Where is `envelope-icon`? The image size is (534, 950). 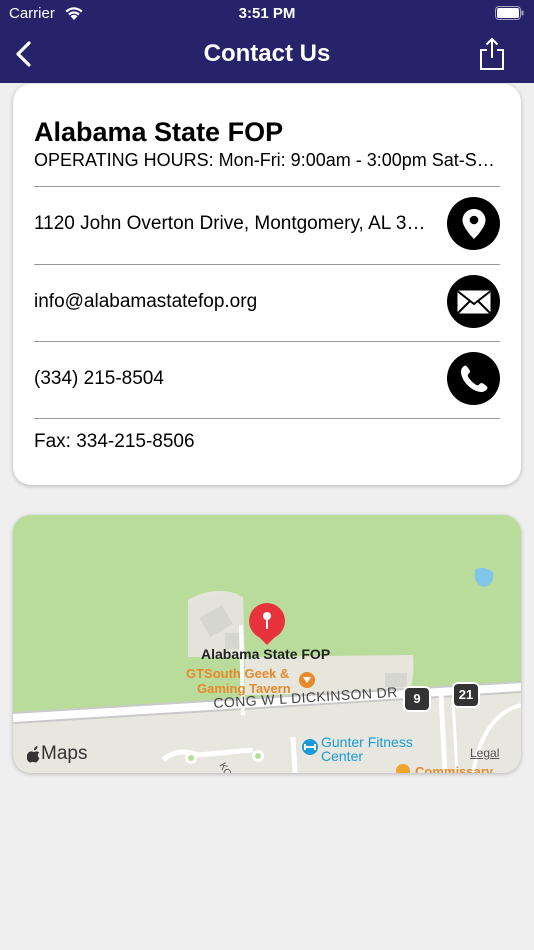 envelope-icon is located at coordinates (473, 302).